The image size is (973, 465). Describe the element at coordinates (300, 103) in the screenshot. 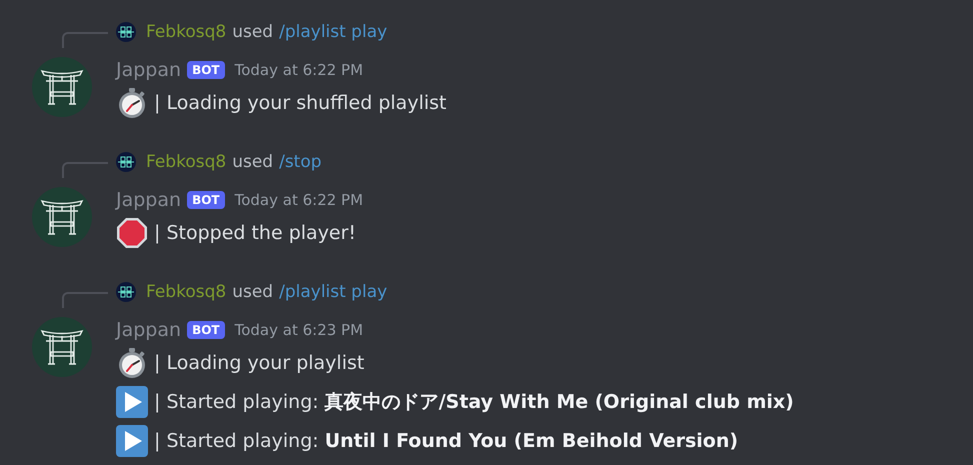

I see `message-text: | Loading your shuffled playlist` at that location.